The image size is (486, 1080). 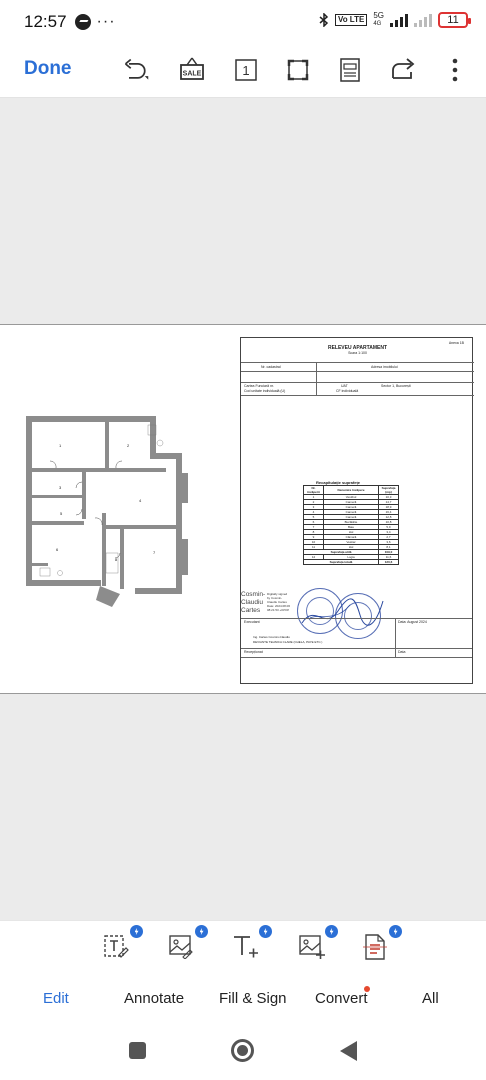 I want to click on room-number-2: 2, so click(x=128, y=445).